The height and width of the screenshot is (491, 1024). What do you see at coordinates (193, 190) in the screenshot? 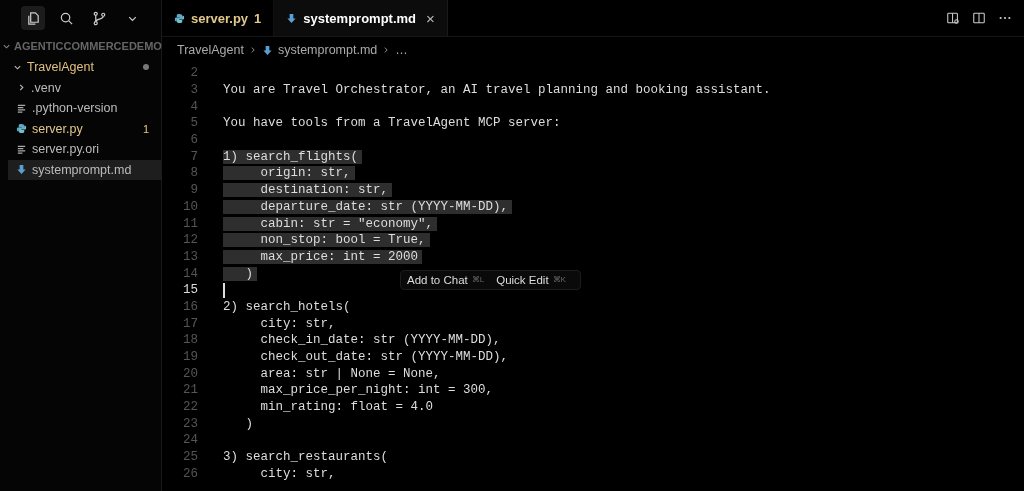
I see `line-number: 9` at bounding box center [193, 190].